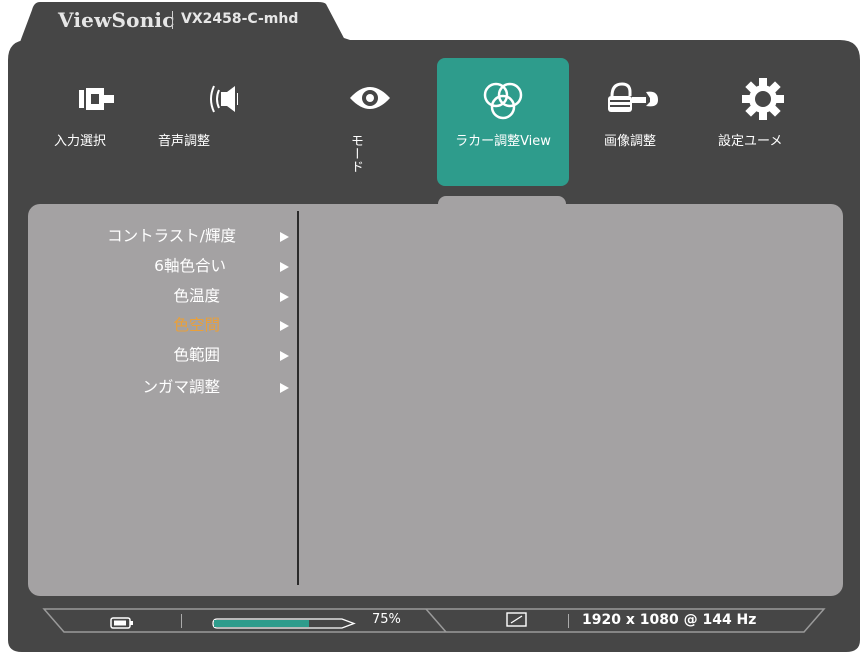 Image resolution: width=868 pixels, height=654 pixels. I want to click on submenu-label: ンガマ調整, so click(181, 387).